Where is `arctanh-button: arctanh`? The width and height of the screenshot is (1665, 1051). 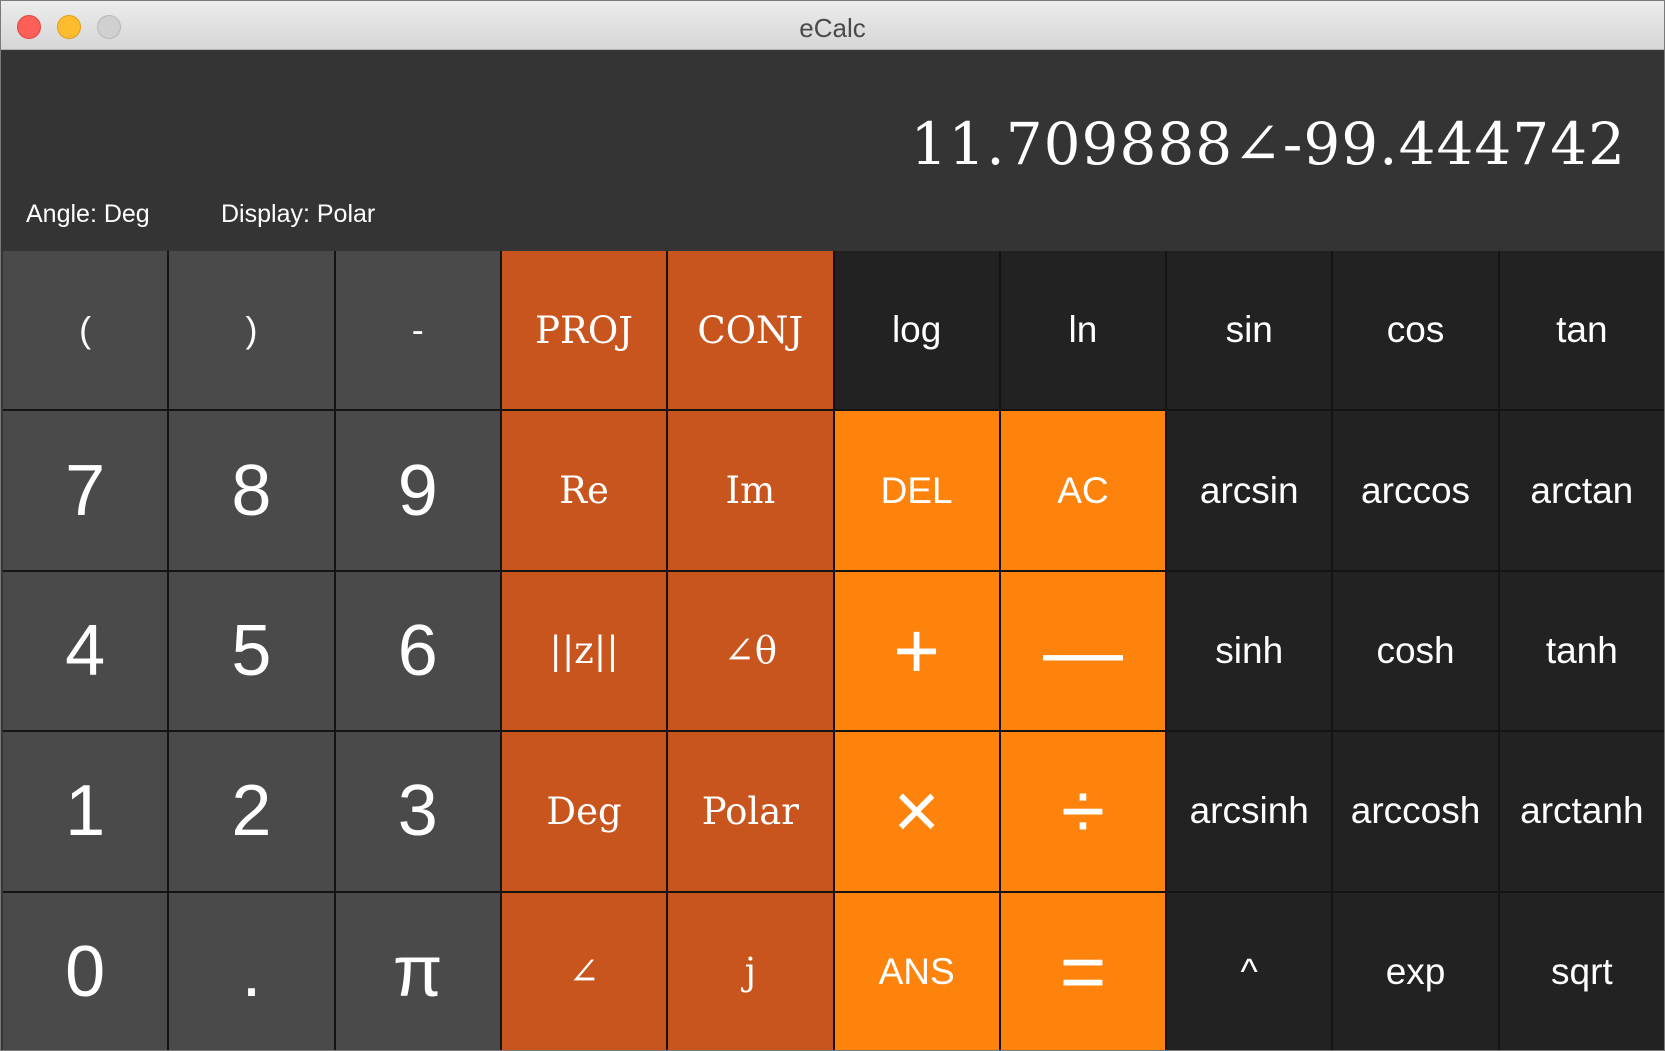
arctanh-button: arctanh is located at coordinates (1581, 811).